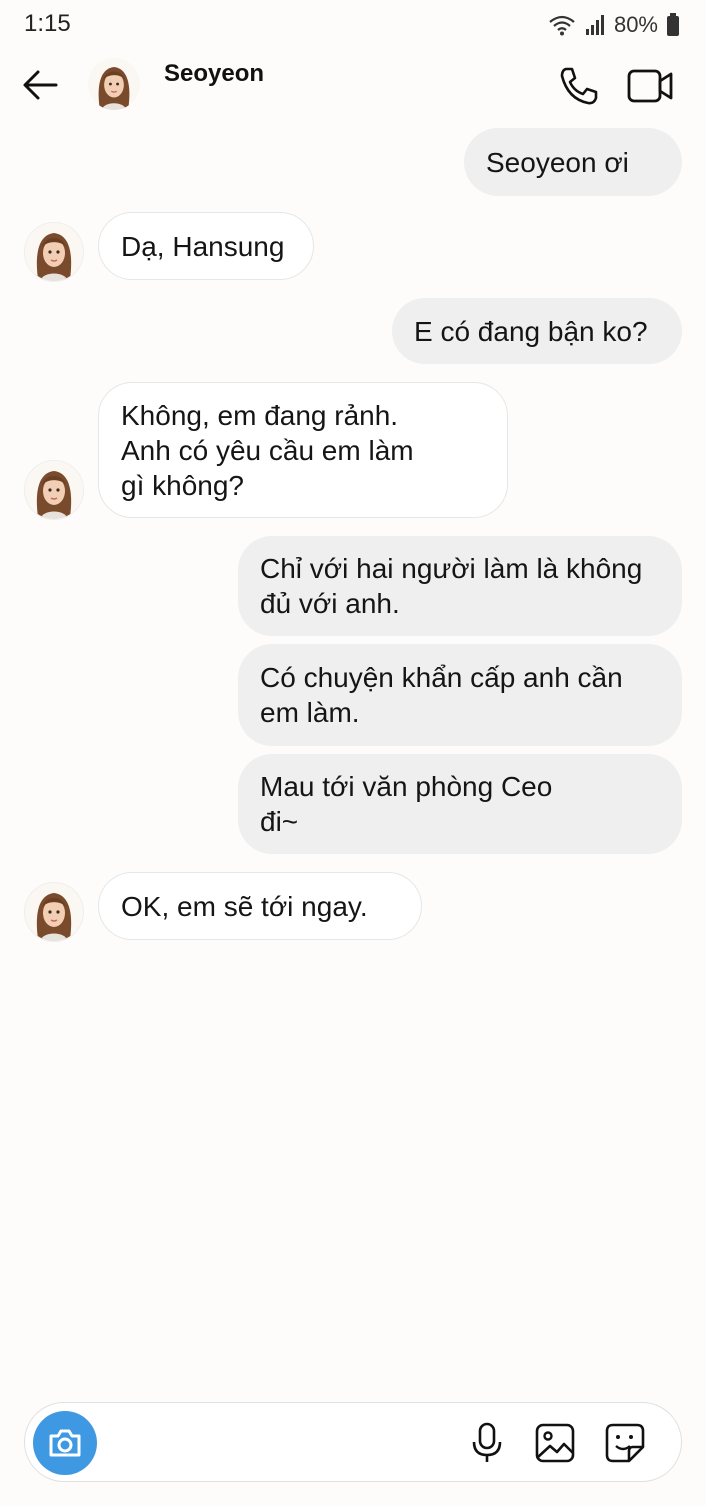  Describe the element at coordinates (214, 74) in the screenshot. I see `contact-name: Seoyeon` at that location.